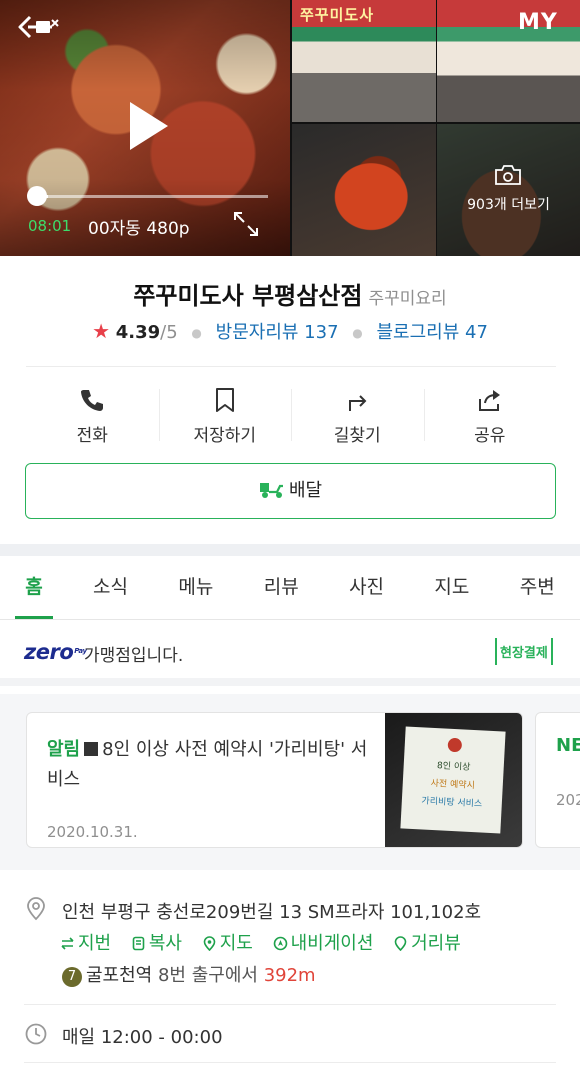 Image resolution: width=580 pixels, height=1070 pixels. Describe the element at coordinates (451, 774) in the screenshot. I see `notice-paper-graphic: 8인 이상 사전 예약시 가리비탕 서비스` at that location.